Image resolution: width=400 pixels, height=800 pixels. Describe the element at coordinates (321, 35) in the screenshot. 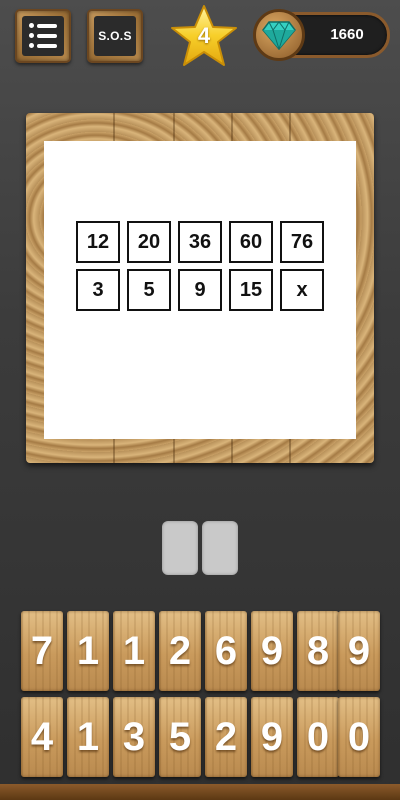

I see `gem-counter: 1660` at that location.